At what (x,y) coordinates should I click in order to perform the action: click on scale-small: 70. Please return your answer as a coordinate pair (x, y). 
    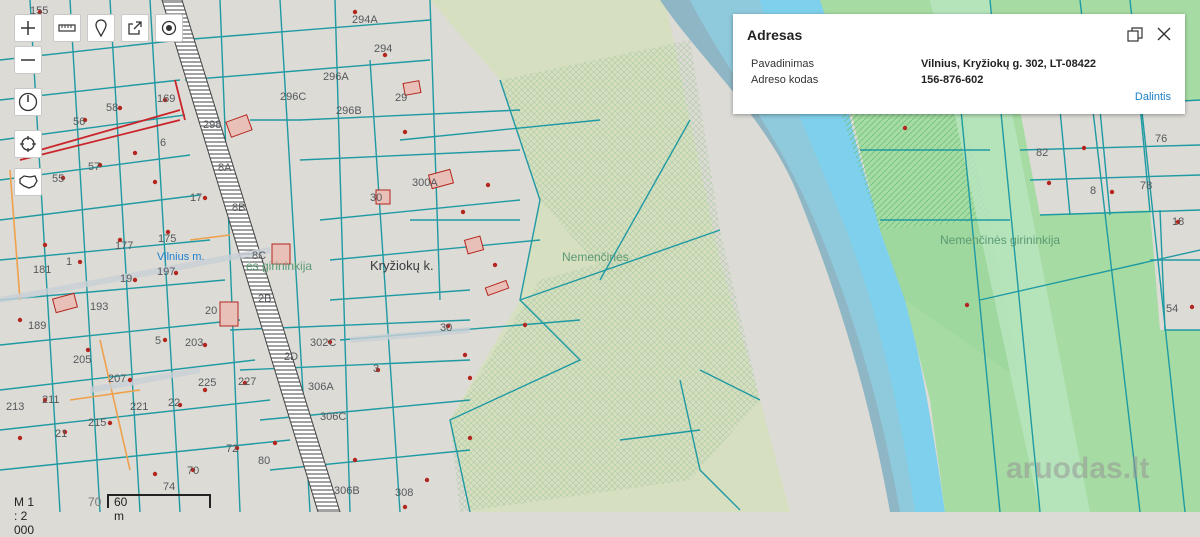
    Looking at the image, I should click on (95, 502).